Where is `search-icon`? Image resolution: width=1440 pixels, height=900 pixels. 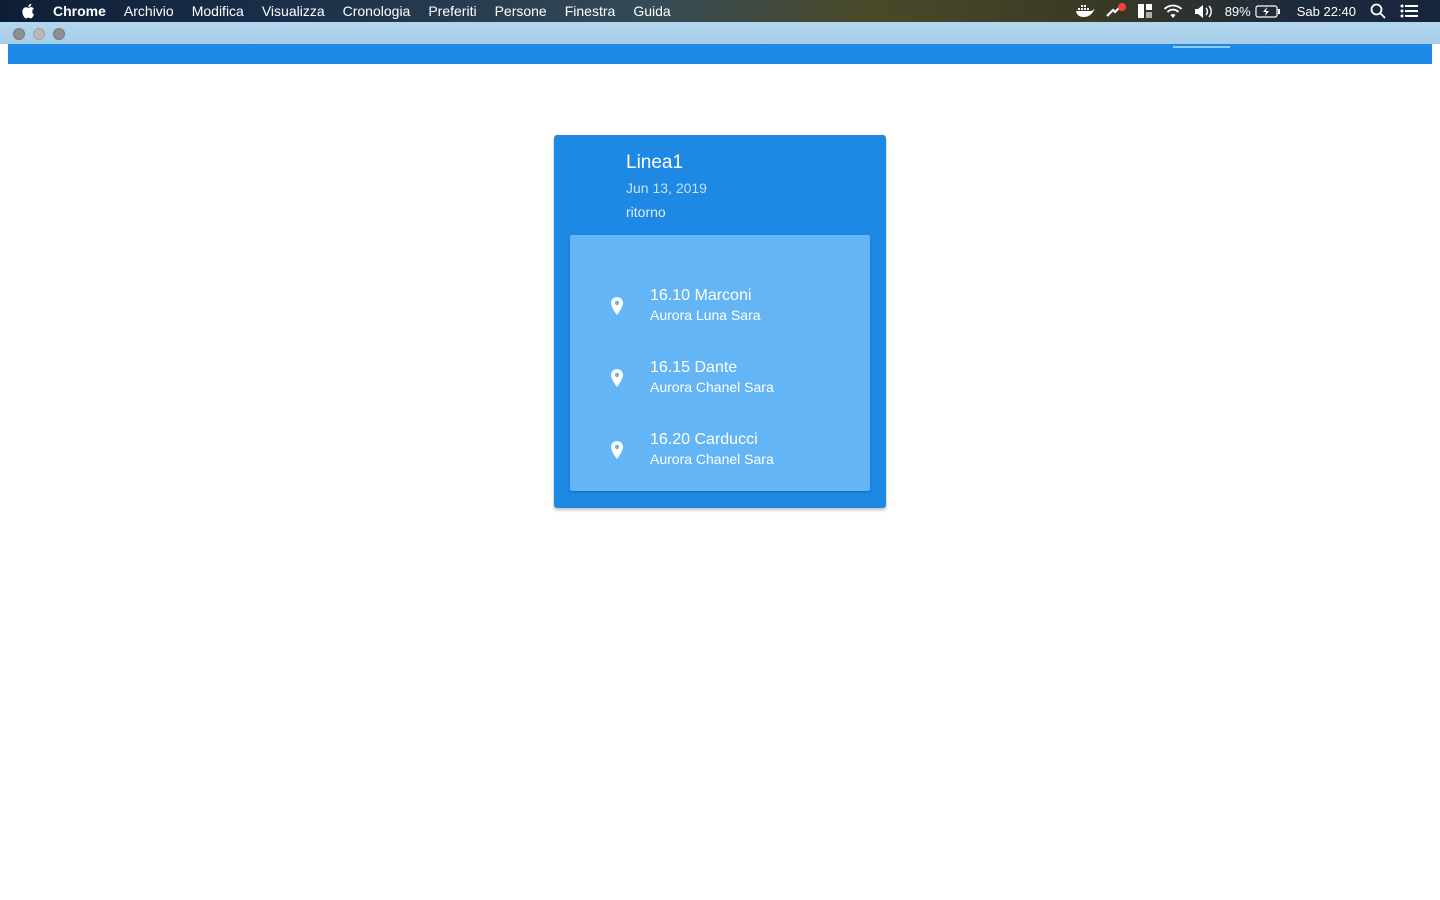
search-icon is located at coordinates (1378, 11).